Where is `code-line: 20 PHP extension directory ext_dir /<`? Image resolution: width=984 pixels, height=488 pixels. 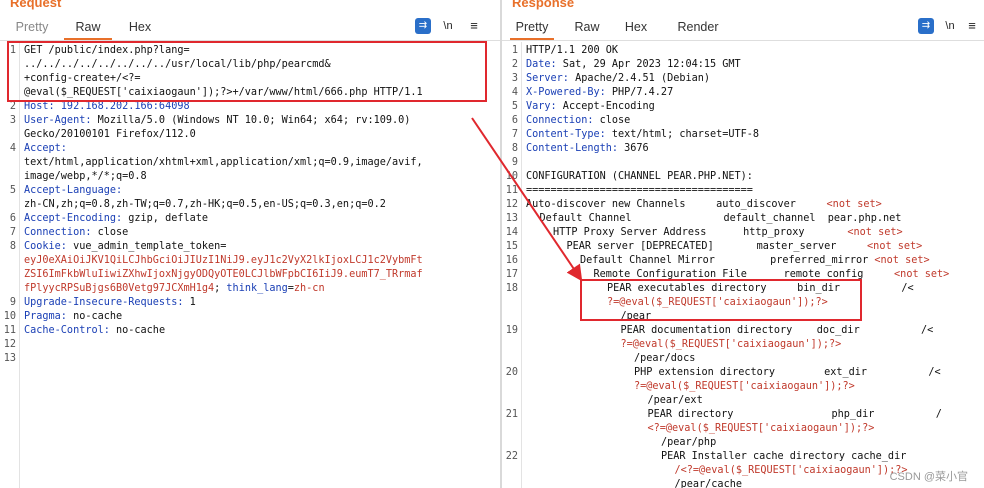 code-line: 20 PHP extension directory ext_dir /< is located at coordinates (743, 373).